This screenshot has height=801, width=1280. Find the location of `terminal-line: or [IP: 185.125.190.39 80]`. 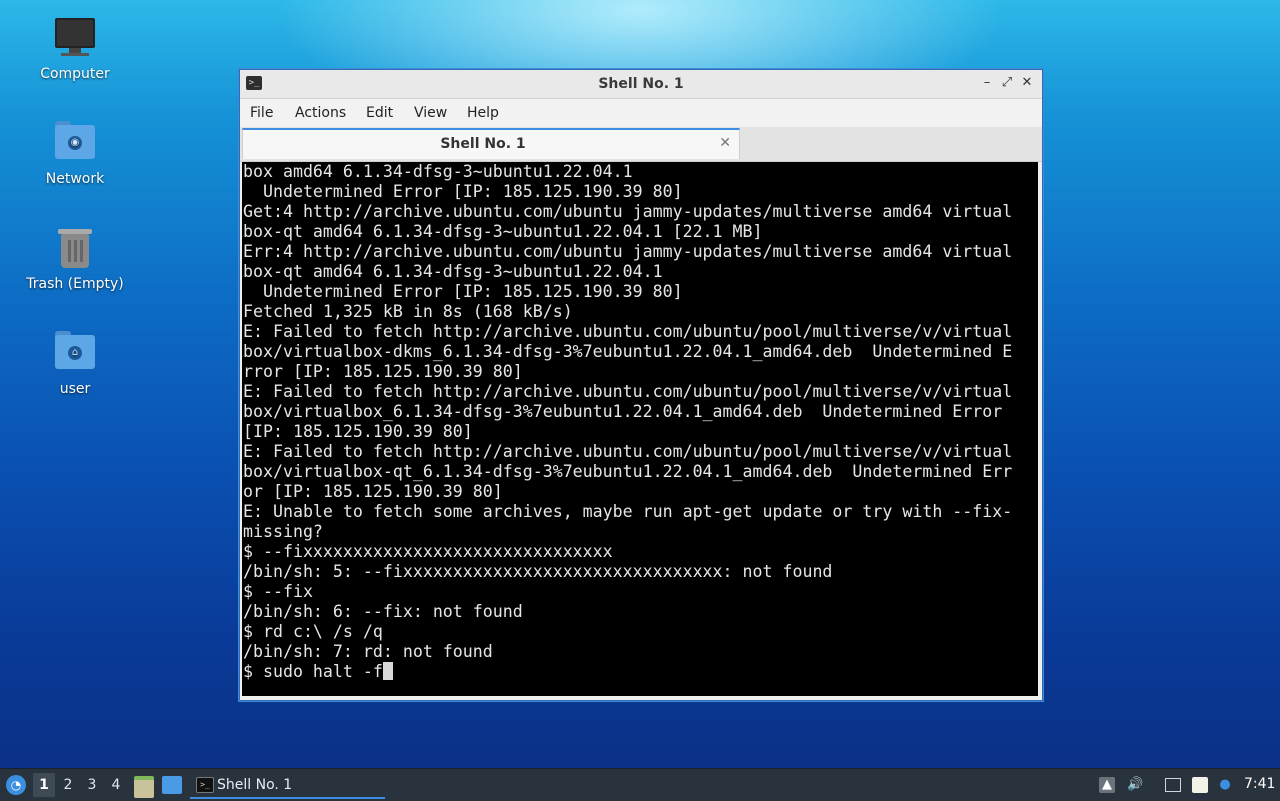

terminal-line: or [IP: 185.125.190.39 80] is located at coordinates (373, 491).